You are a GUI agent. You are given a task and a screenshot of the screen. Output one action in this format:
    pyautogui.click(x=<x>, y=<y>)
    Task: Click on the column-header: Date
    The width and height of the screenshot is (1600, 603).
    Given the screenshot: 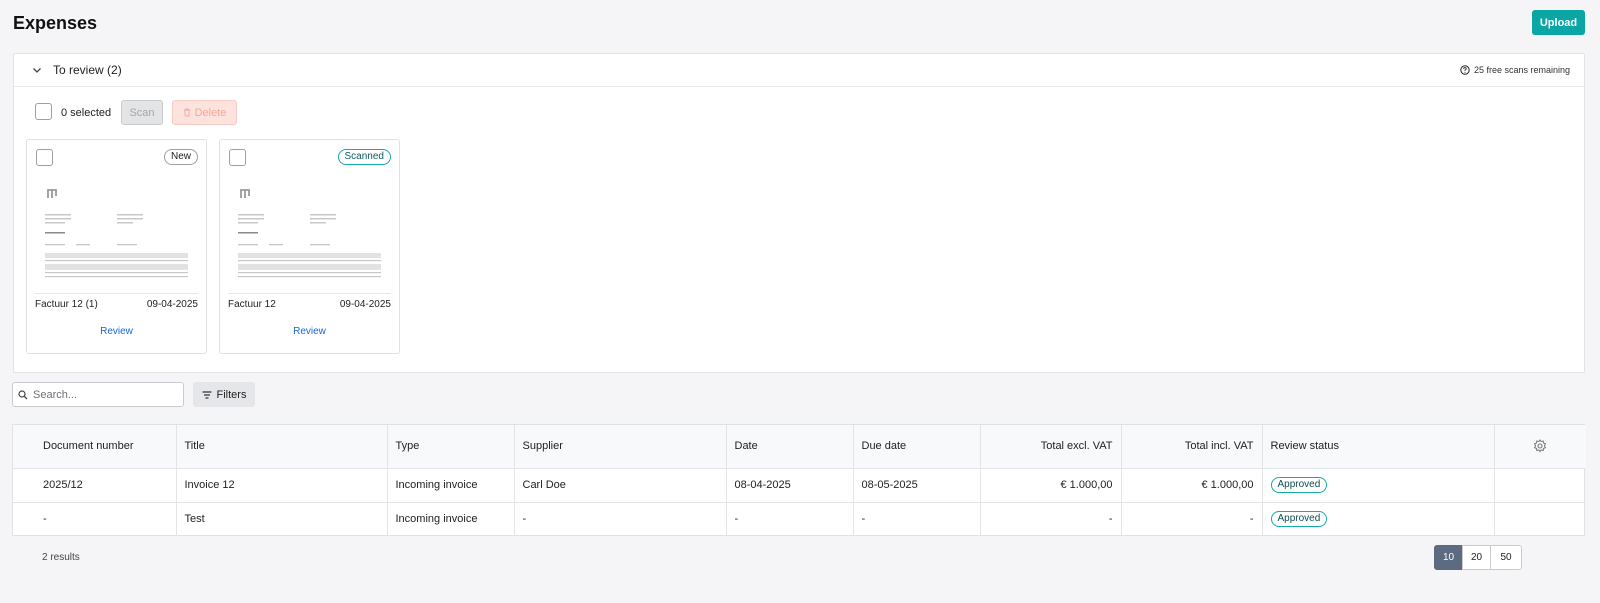 What is the action you would take?
    pyautogui.click(x=790, y=447)
    